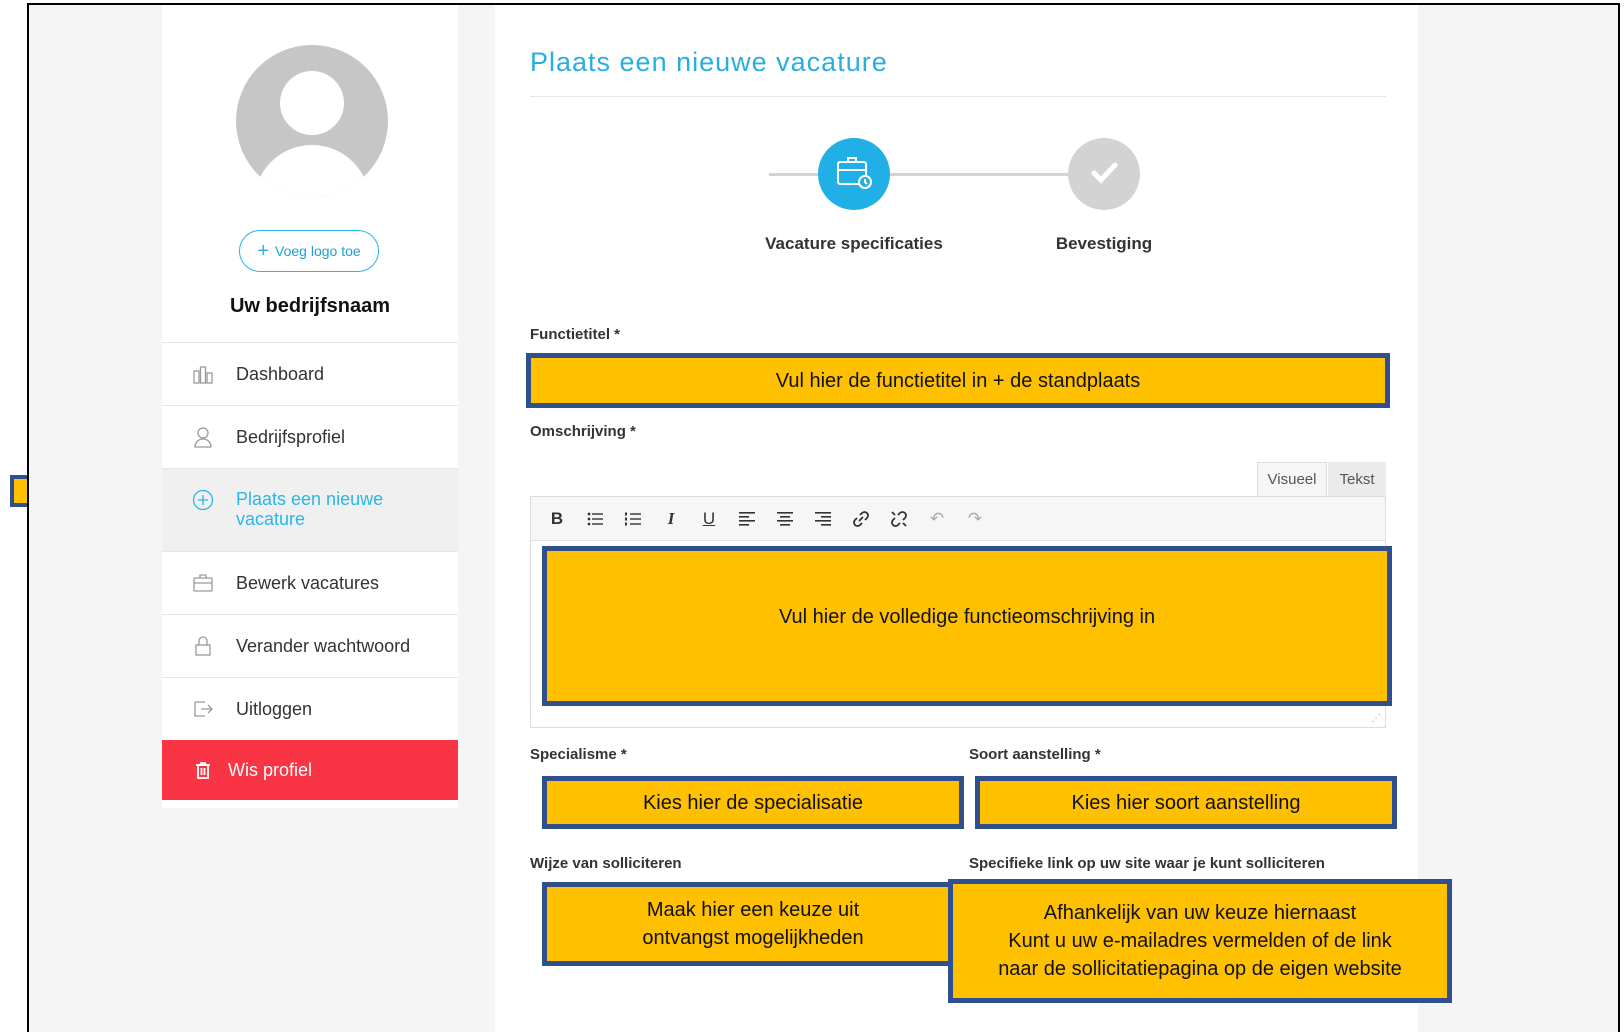 Image resolution: width=1624 pixels, height=1032 pixels. What do you see at coordinates (747, 519) in the screenshot?
I see `align-left-icon` at bounding box center [747, 519].